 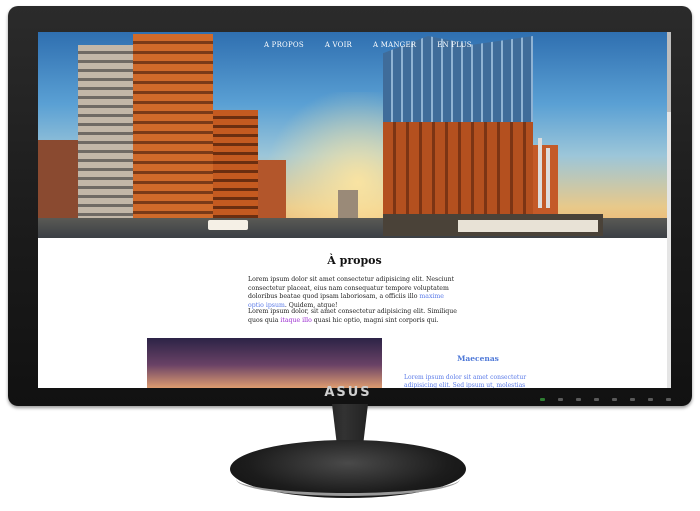 What do you see at coordinates (348, 479) in the screenshot?
I see `monitor-base-rim` at bounding box center [348, 479].